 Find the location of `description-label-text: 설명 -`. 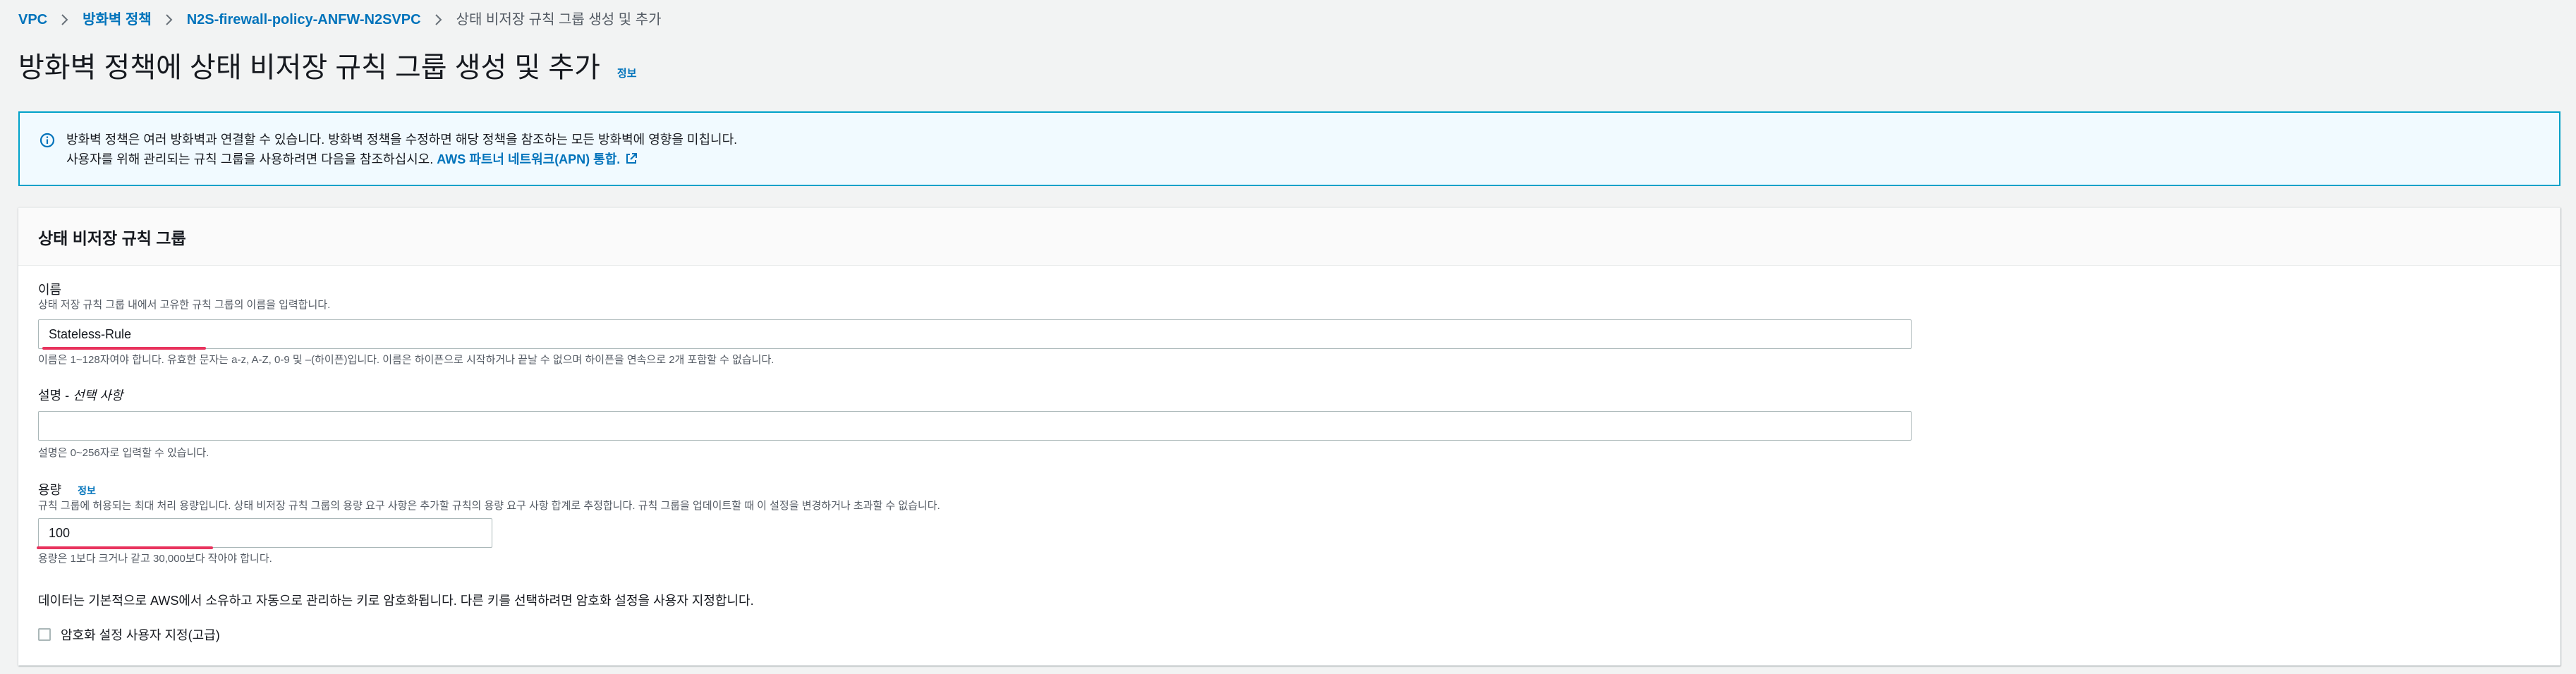

description-label-text: 설명 - is located at coordinates (56, 395).